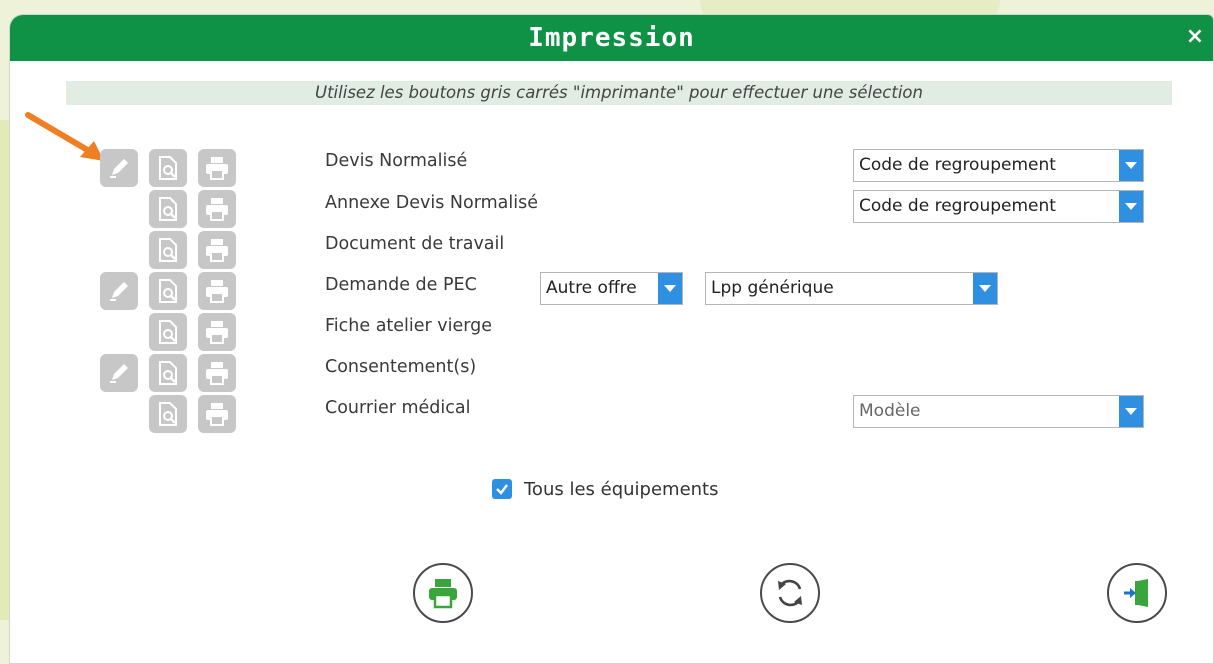  I want to click on letter-template-select-placeholder: Modèle, so click(890, 411).